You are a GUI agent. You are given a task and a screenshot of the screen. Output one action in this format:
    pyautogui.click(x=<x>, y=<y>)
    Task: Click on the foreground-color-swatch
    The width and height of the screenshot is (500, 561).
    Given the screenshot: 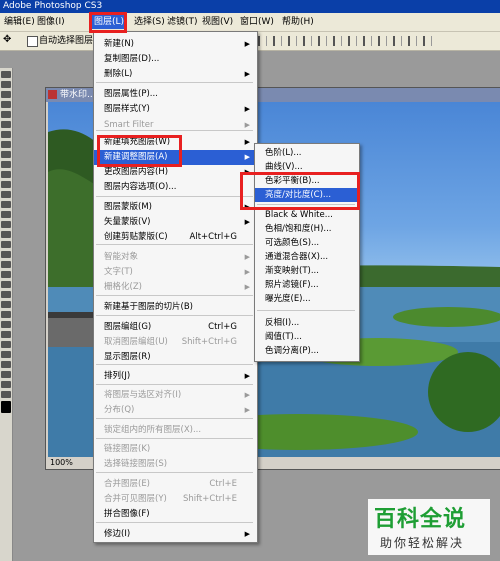 What is the action you would take?
    pyautogui.click(x=6, y=407)
    